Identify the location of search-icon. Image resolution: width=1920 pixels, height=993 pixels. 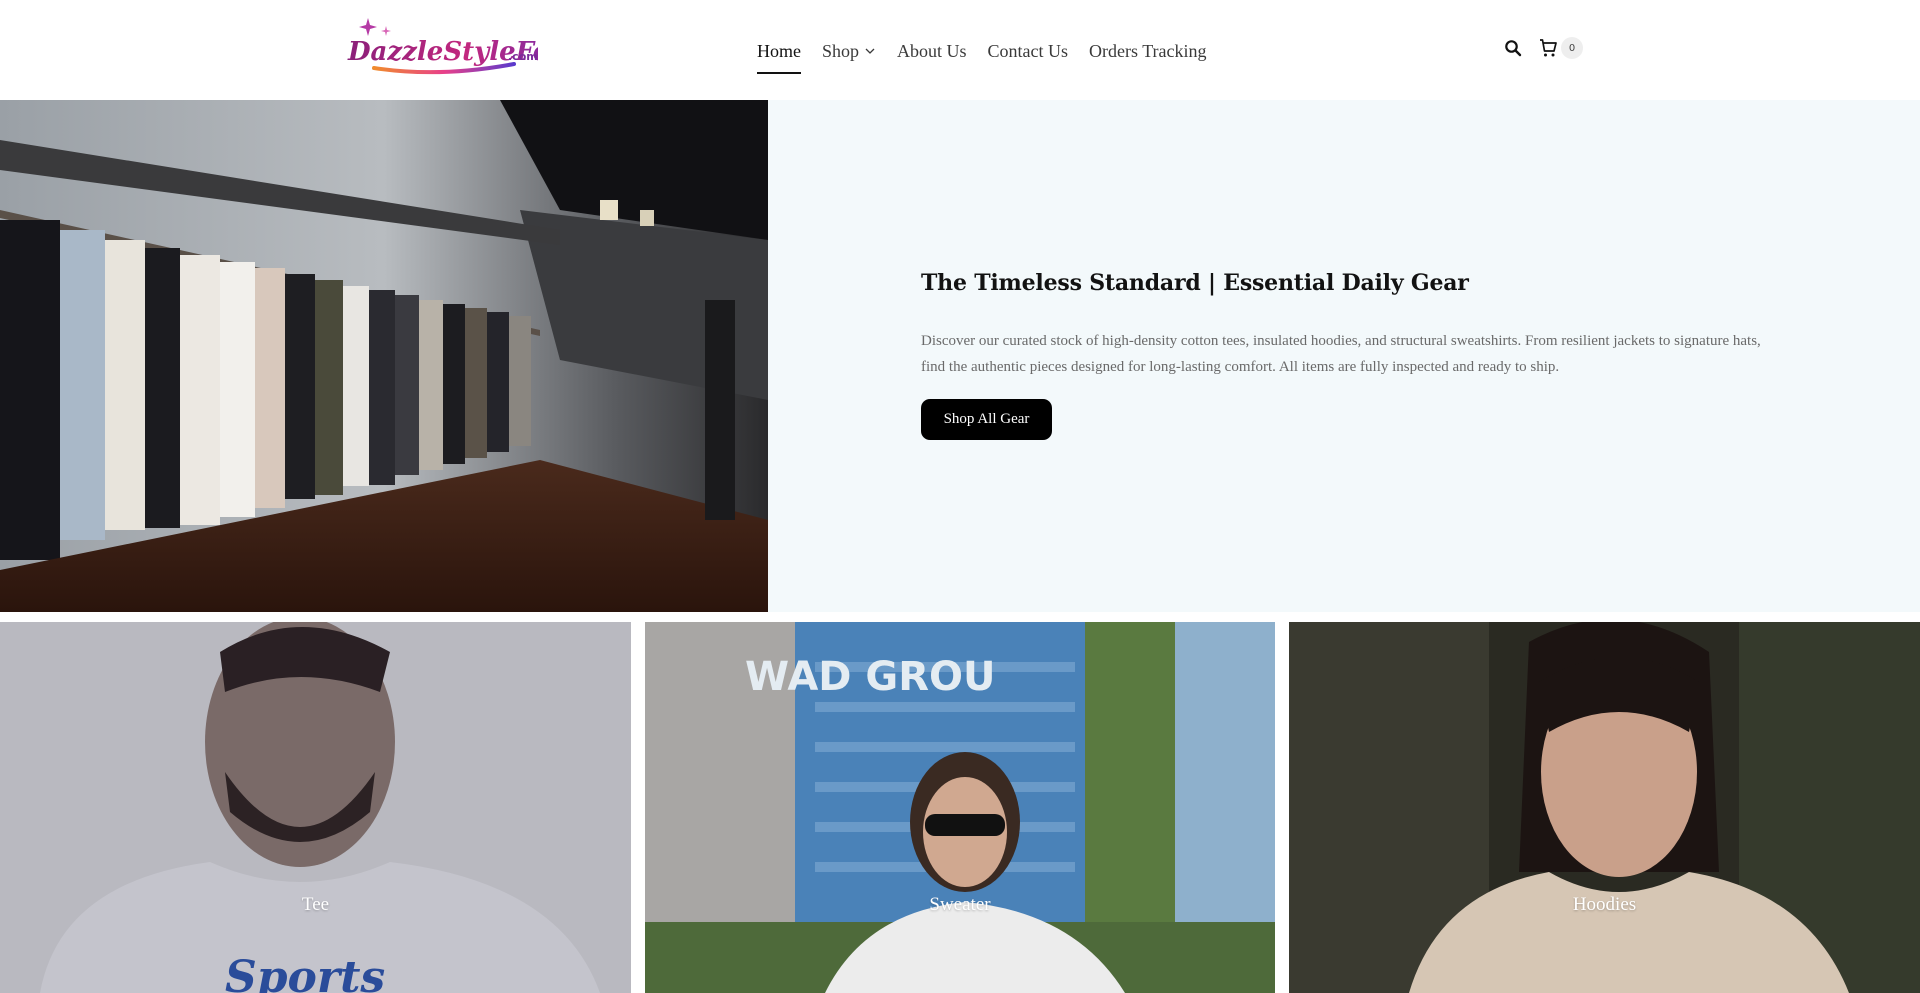
(1513, 48).